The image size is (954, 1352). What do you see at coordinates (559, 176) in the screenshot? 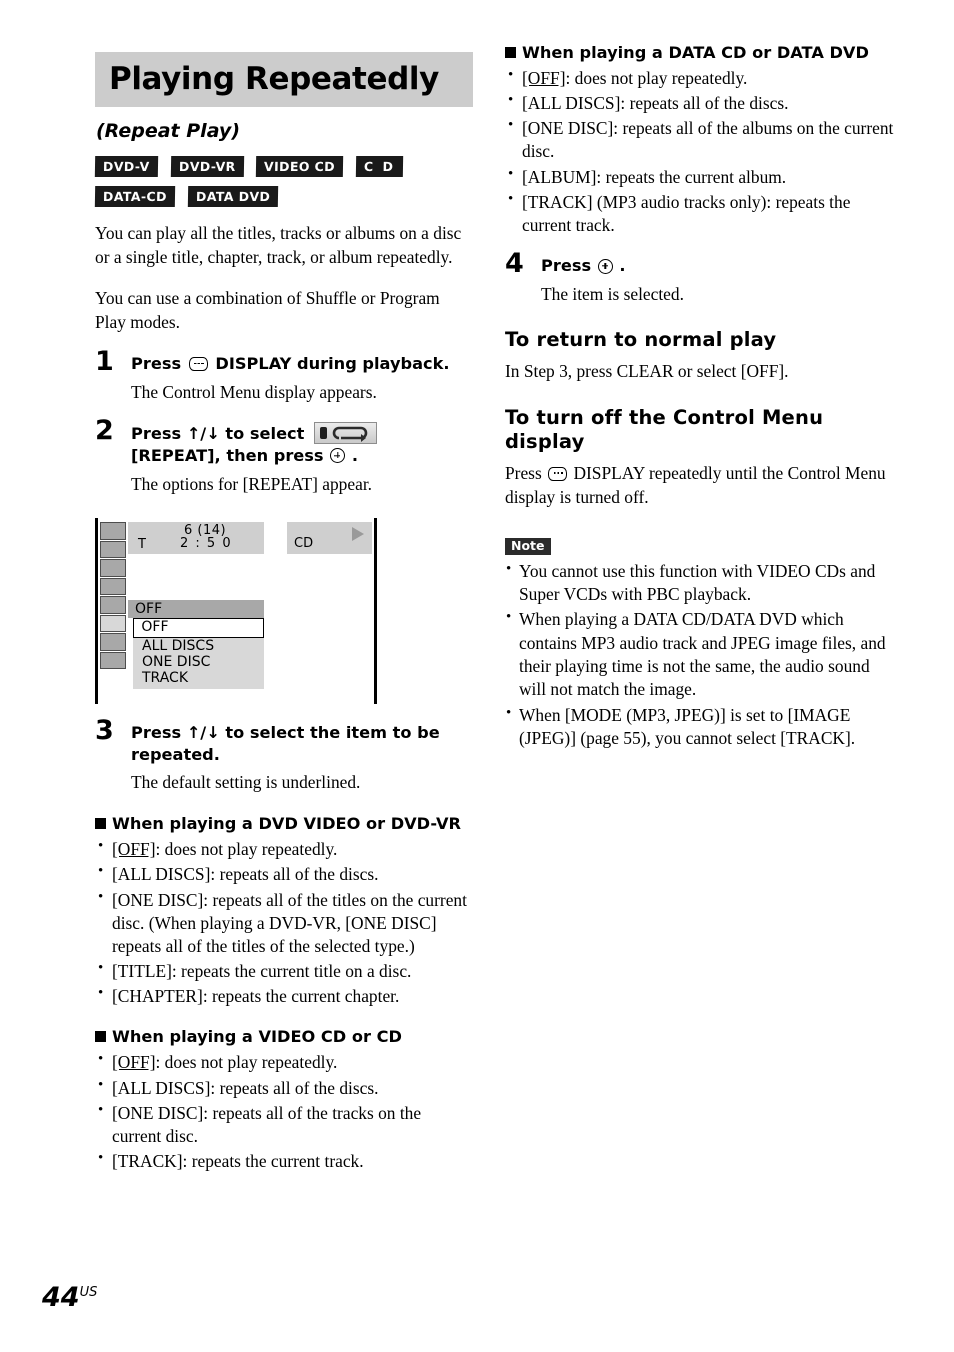
I see `option-key: [ALBUM]` at bounding box center [559, 176].